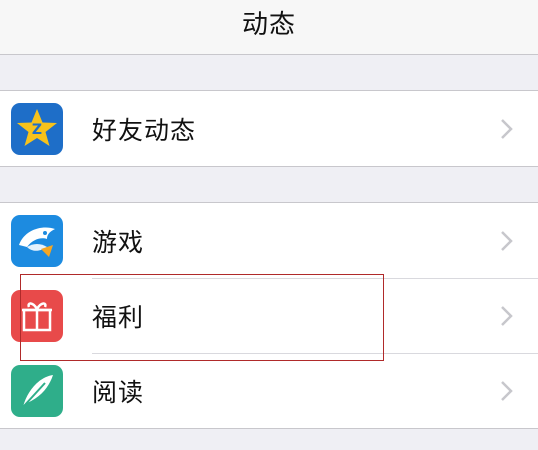  I want to click on qzone-star-icon: Z, so click(37, 128).